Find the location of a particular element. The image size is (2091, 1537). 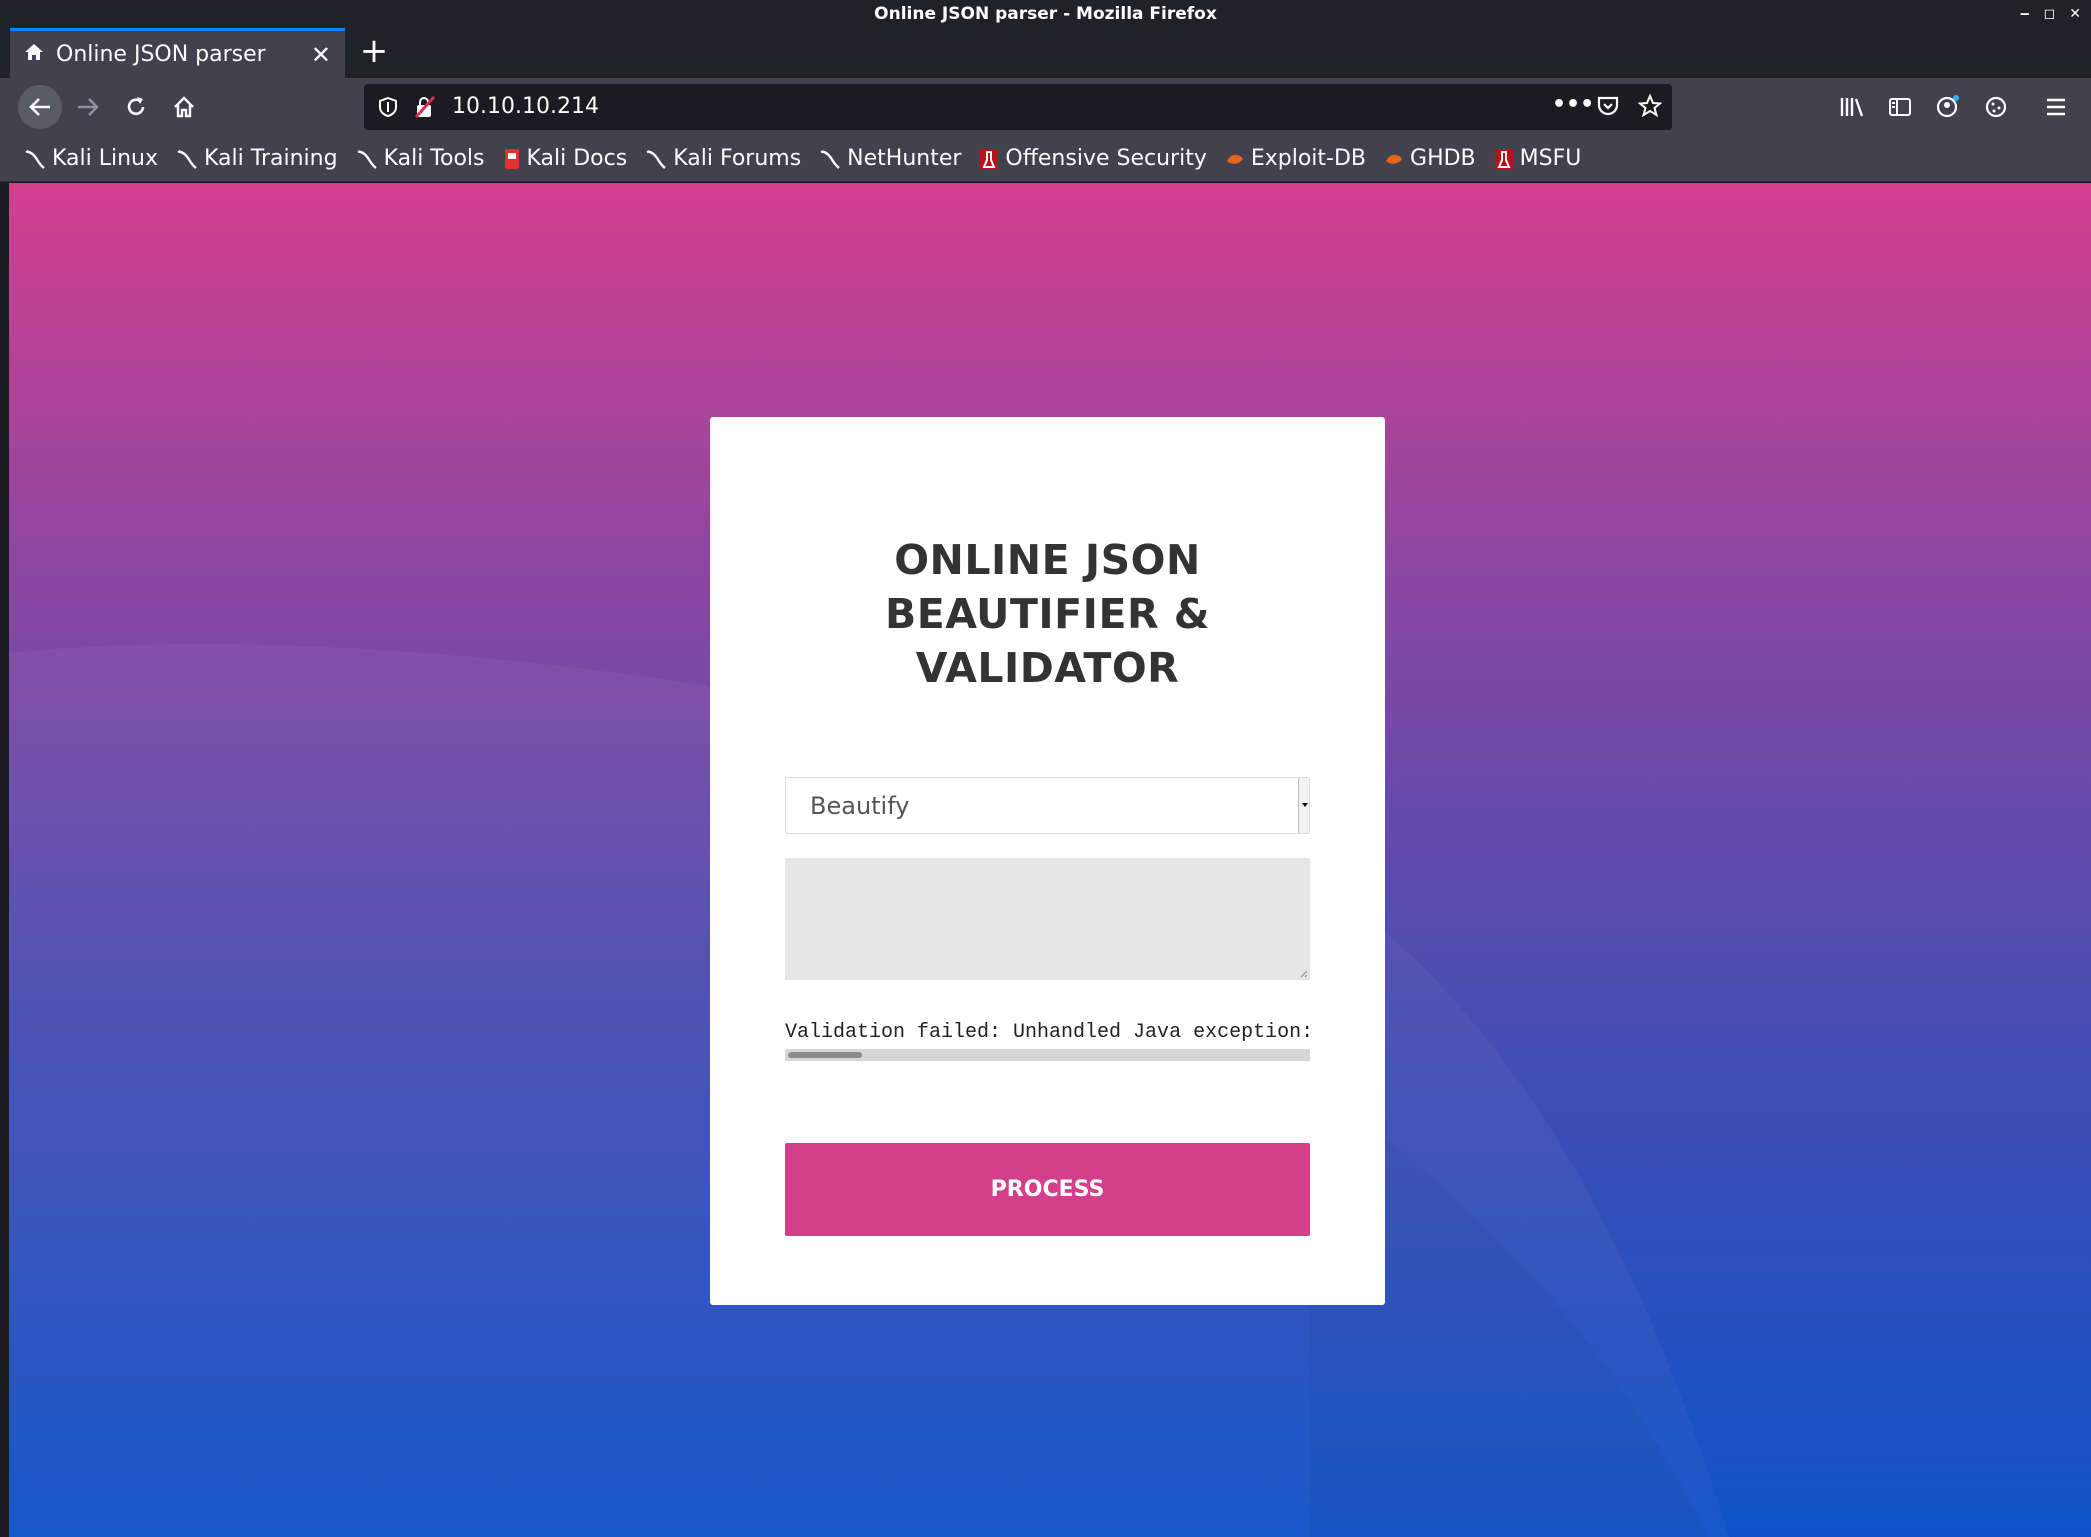

navigation-toolbar: 10.10.10.214 ••• is located at coordinates (1045, 107).